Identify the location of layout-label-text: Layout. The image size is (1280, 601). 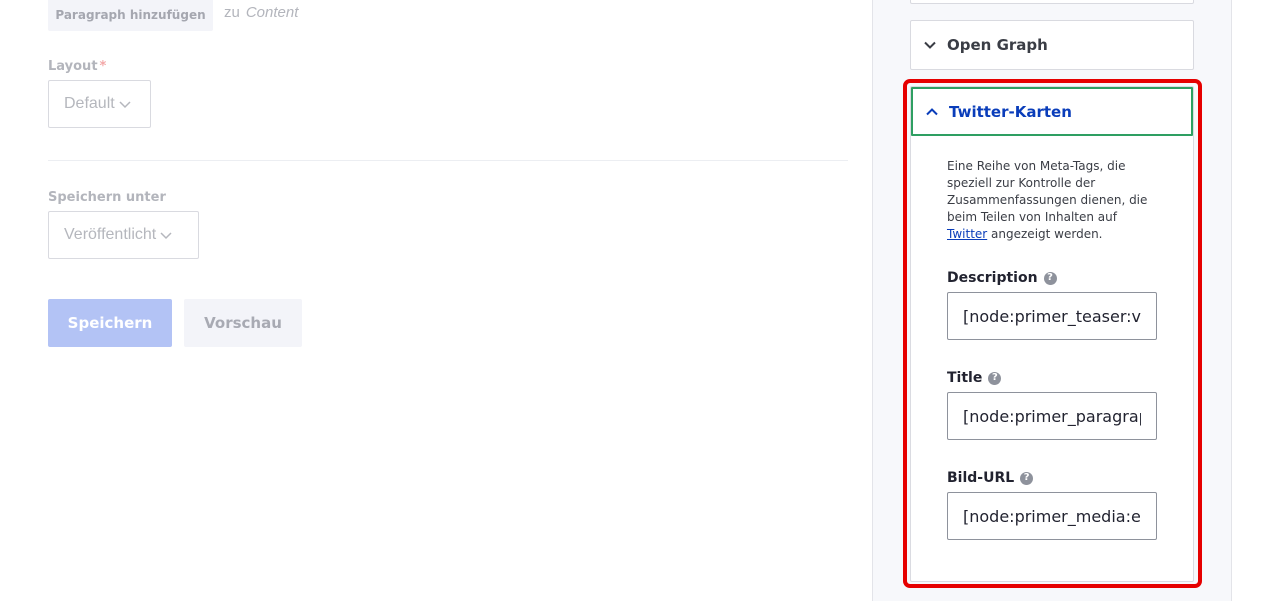
(73, 66).